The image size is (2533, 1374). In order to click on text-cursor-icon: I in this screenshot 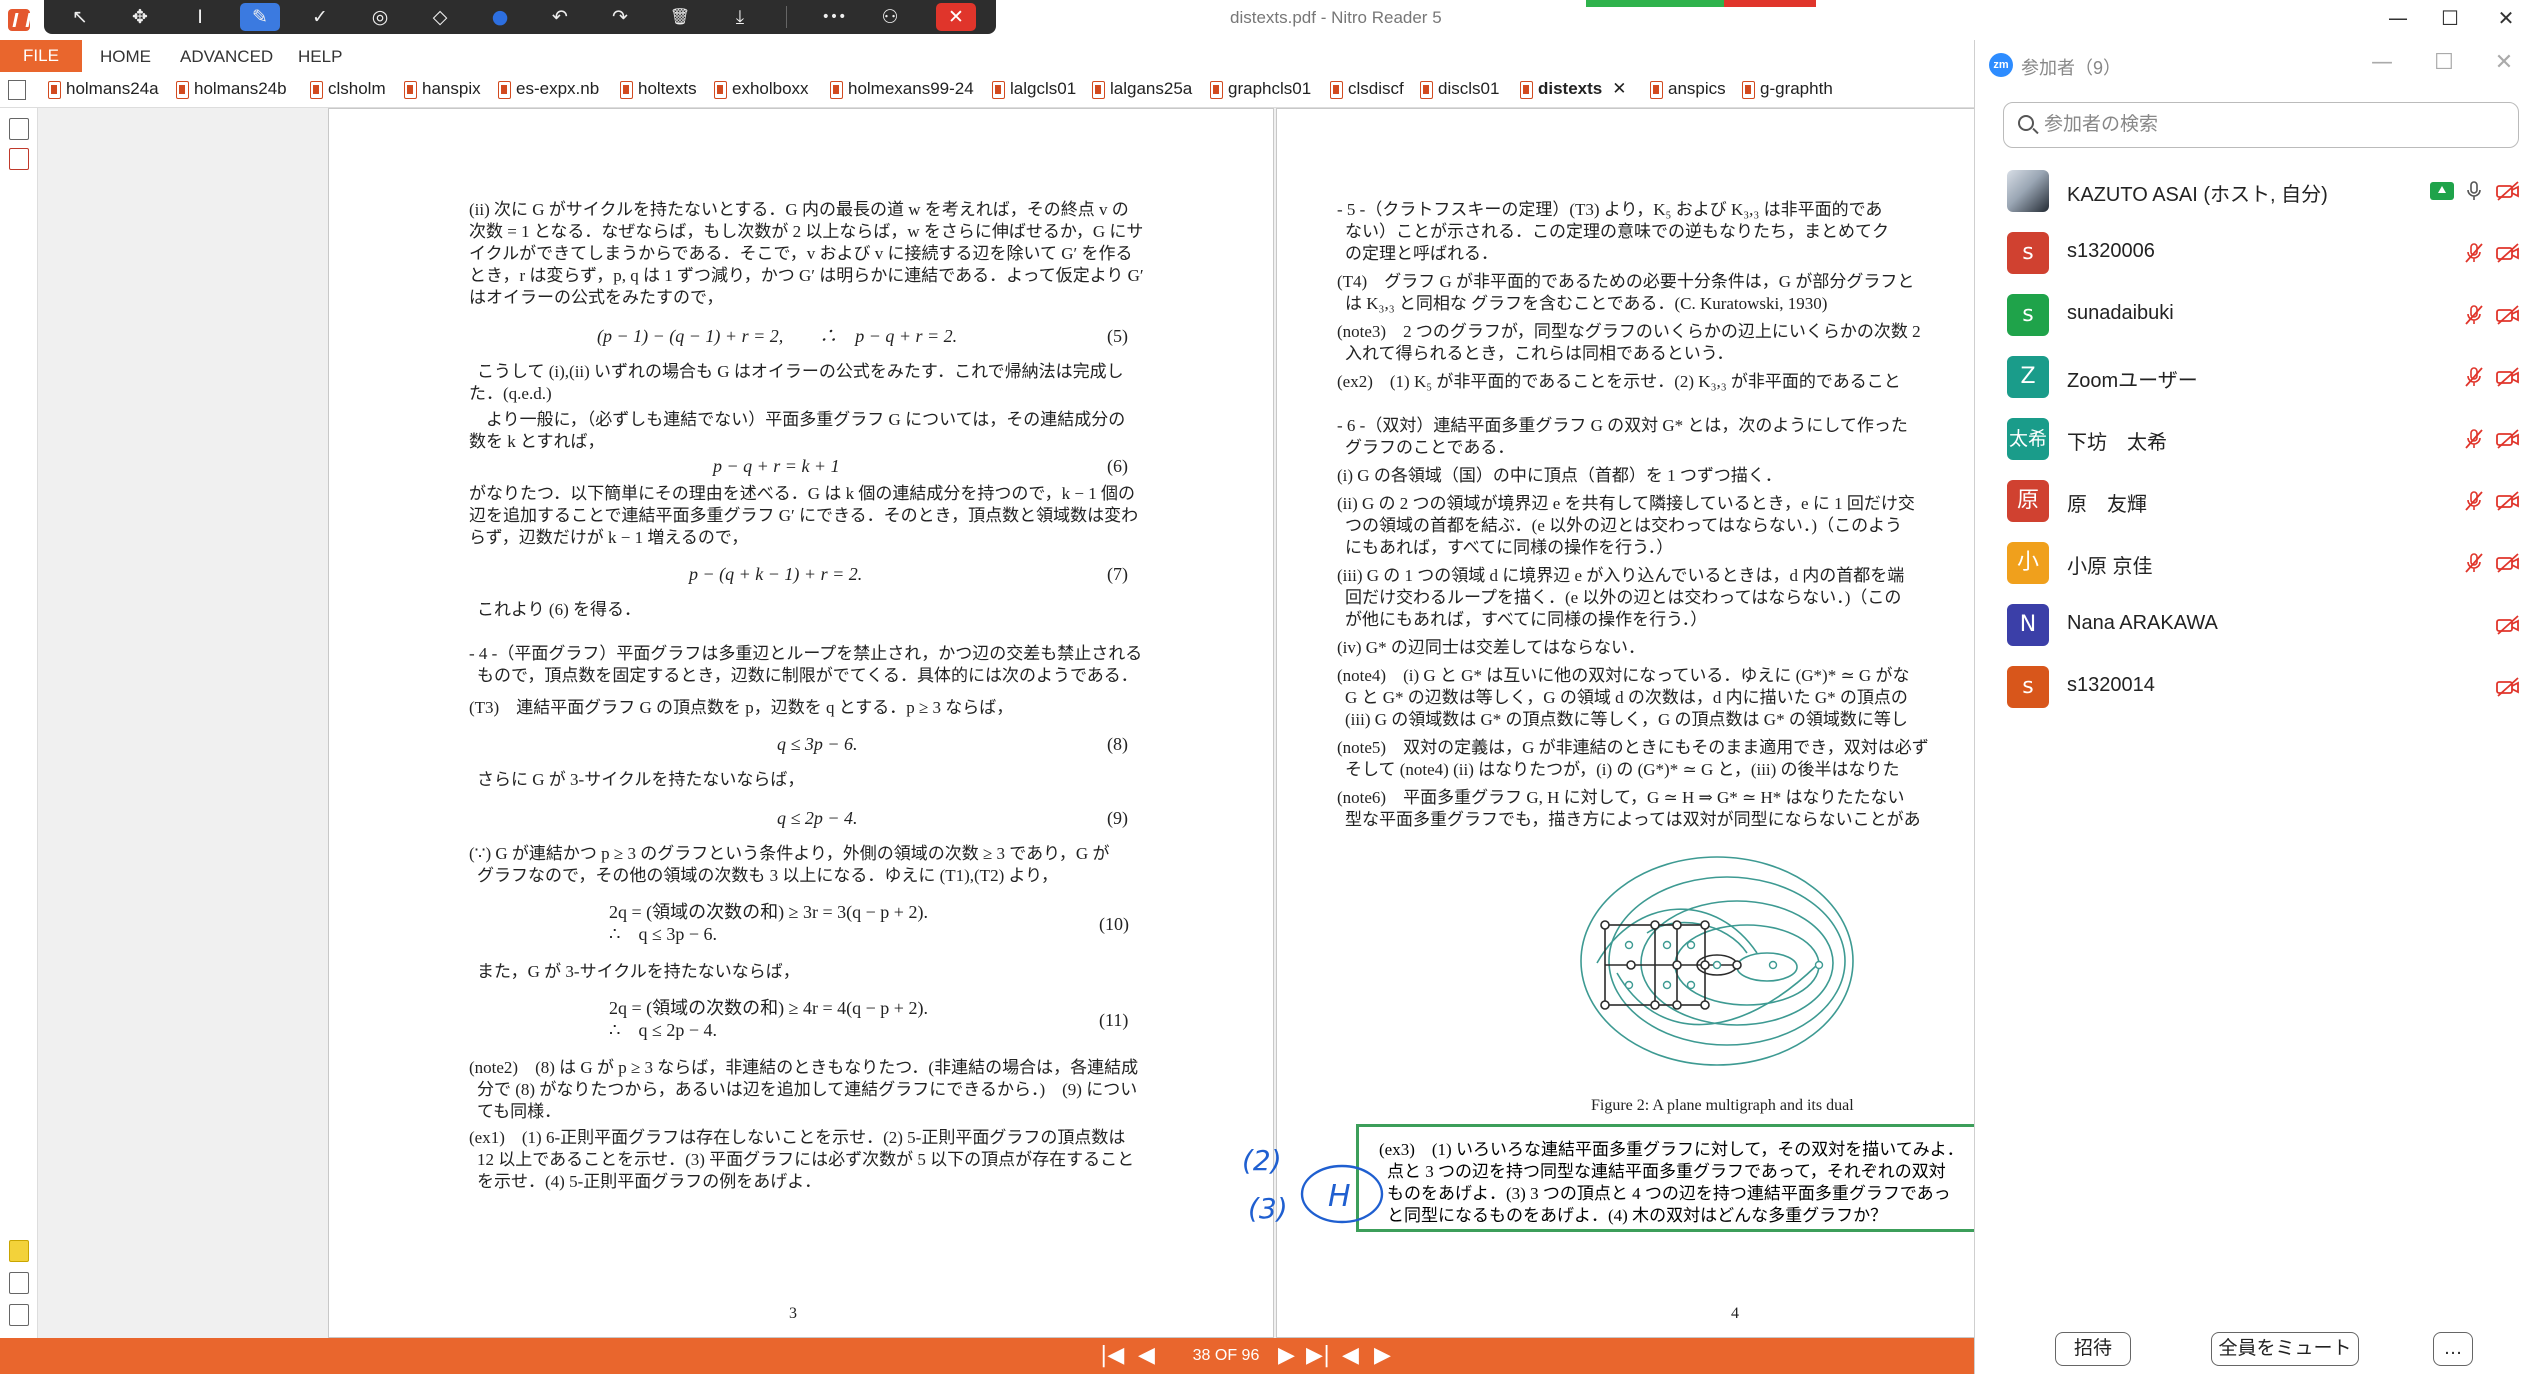, I will do `click(200, 17)`.